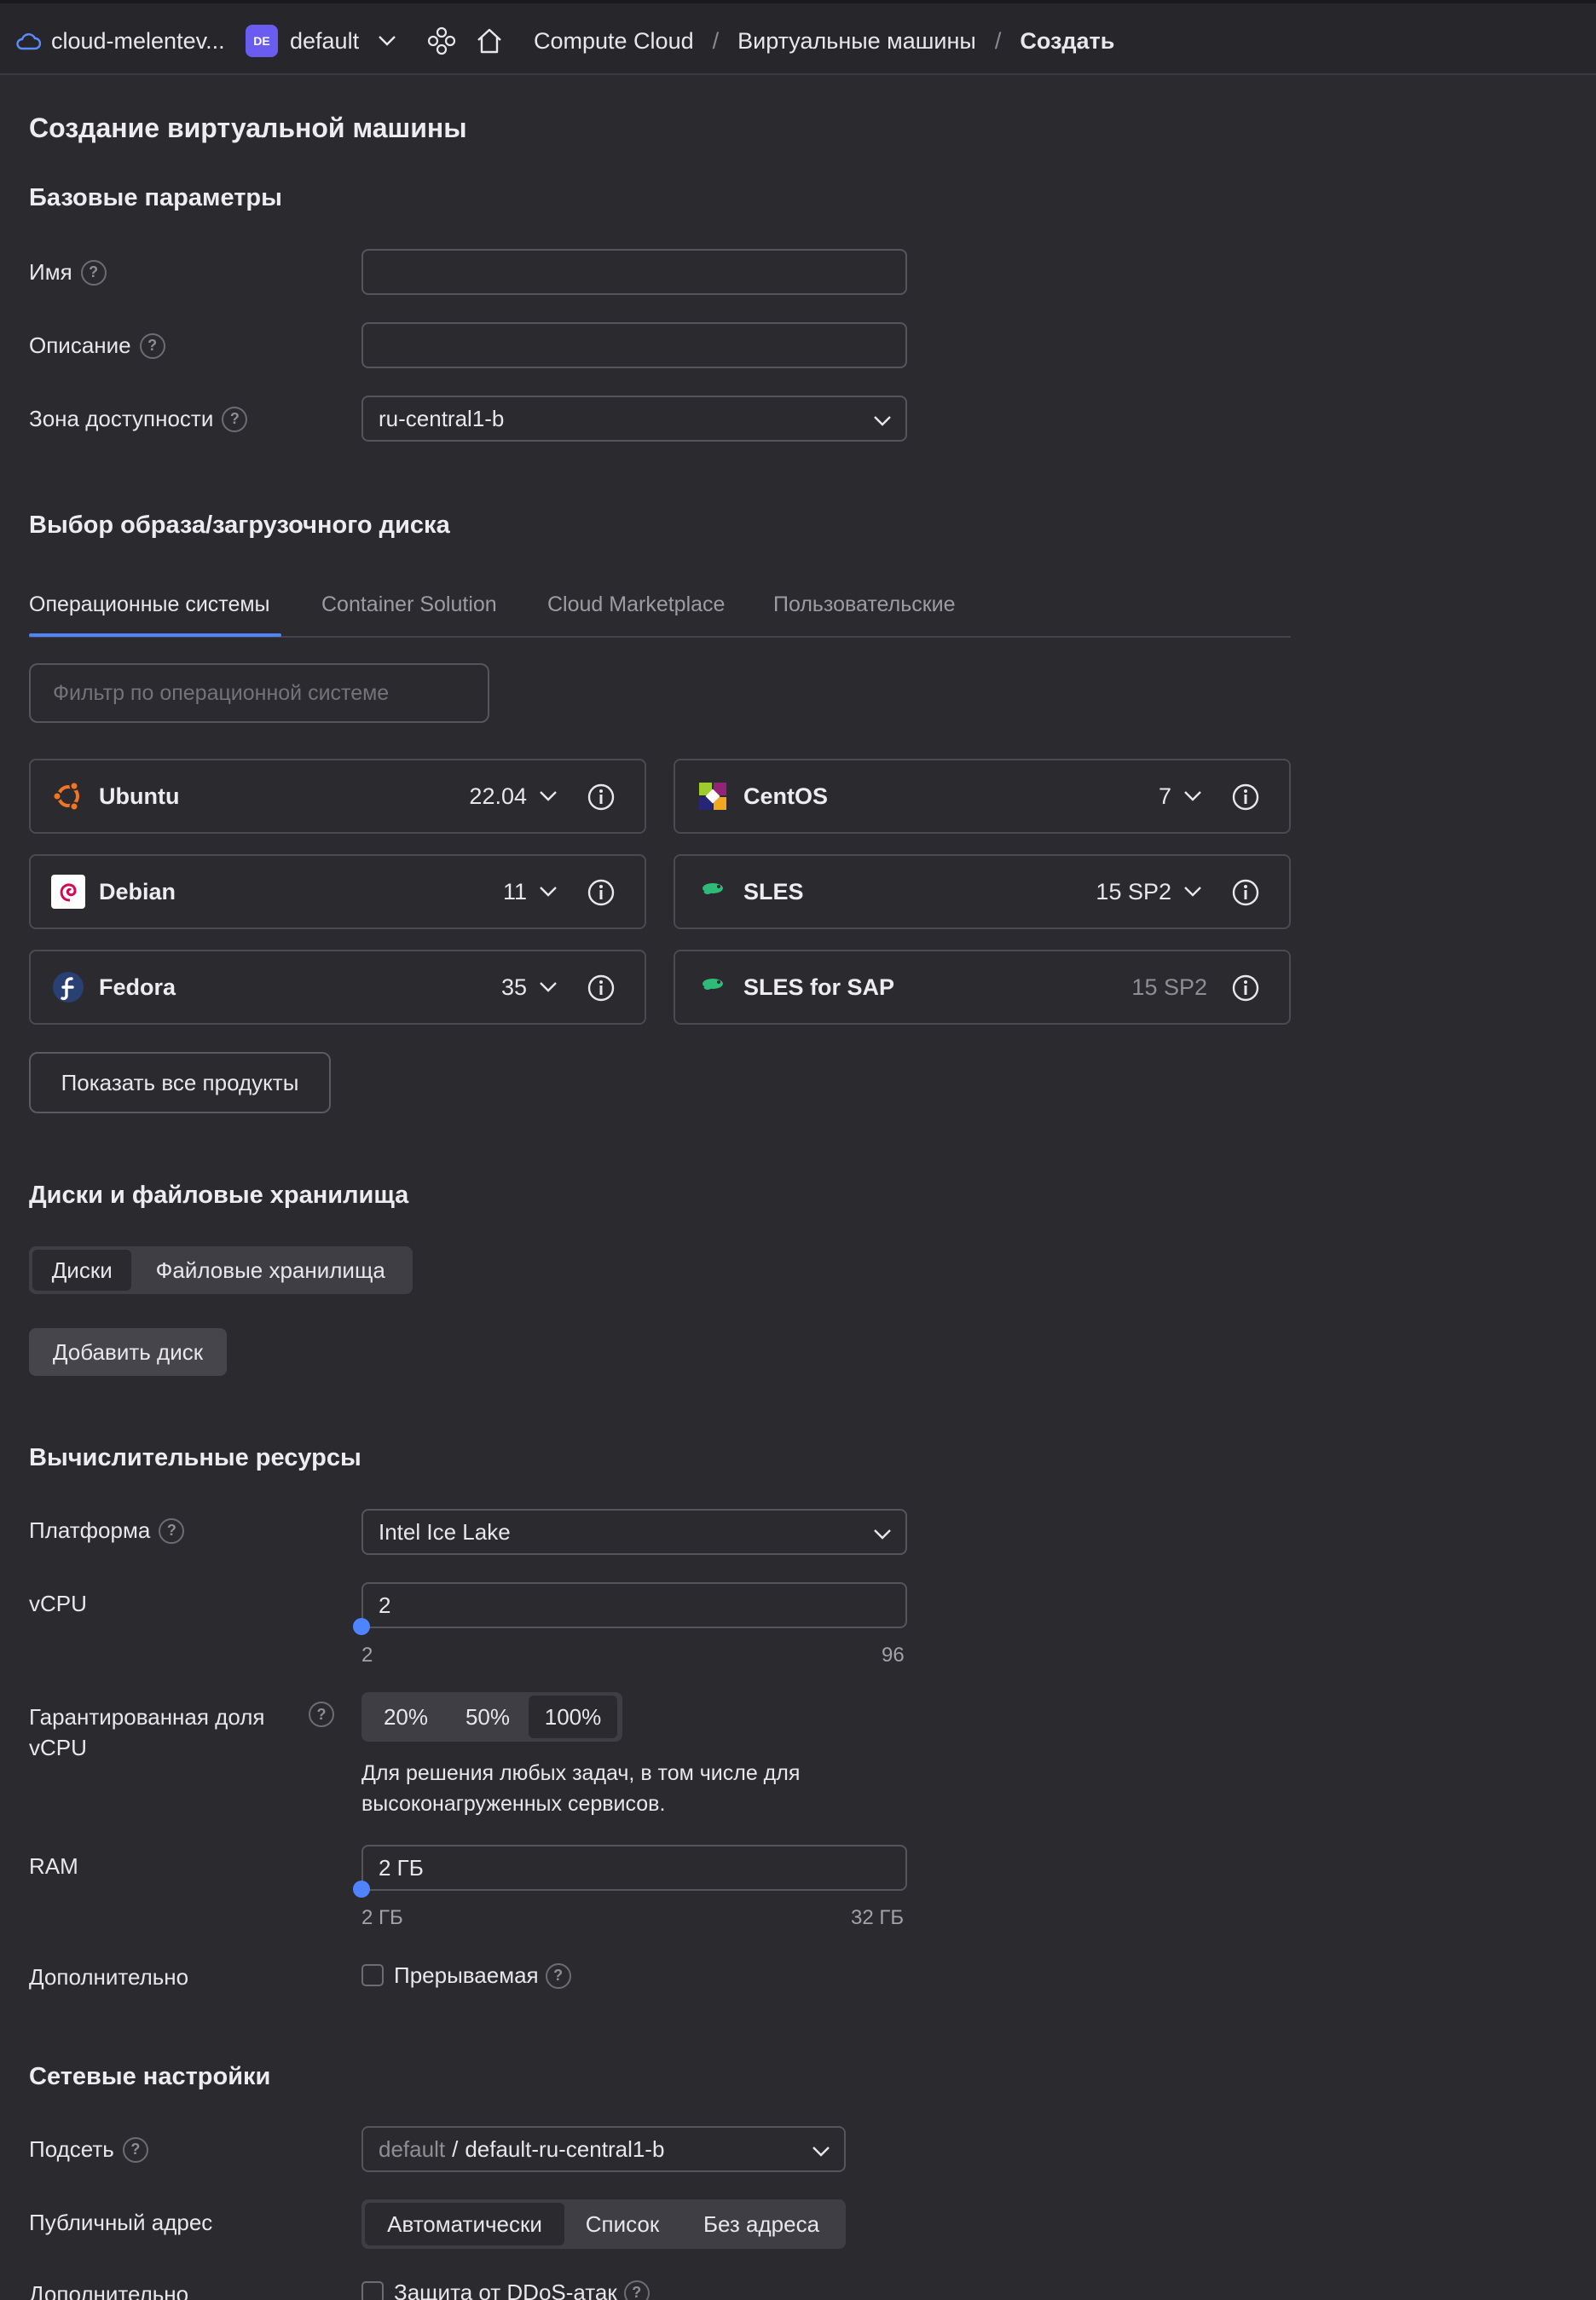 This screenshot has width=1596, height=2300. I want to click on os-name: Debian, so click(137, 891).